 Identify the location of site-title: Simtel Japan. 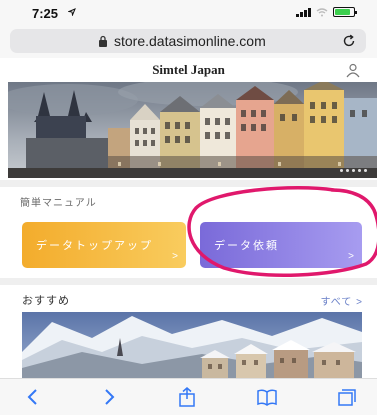
(188, 70).